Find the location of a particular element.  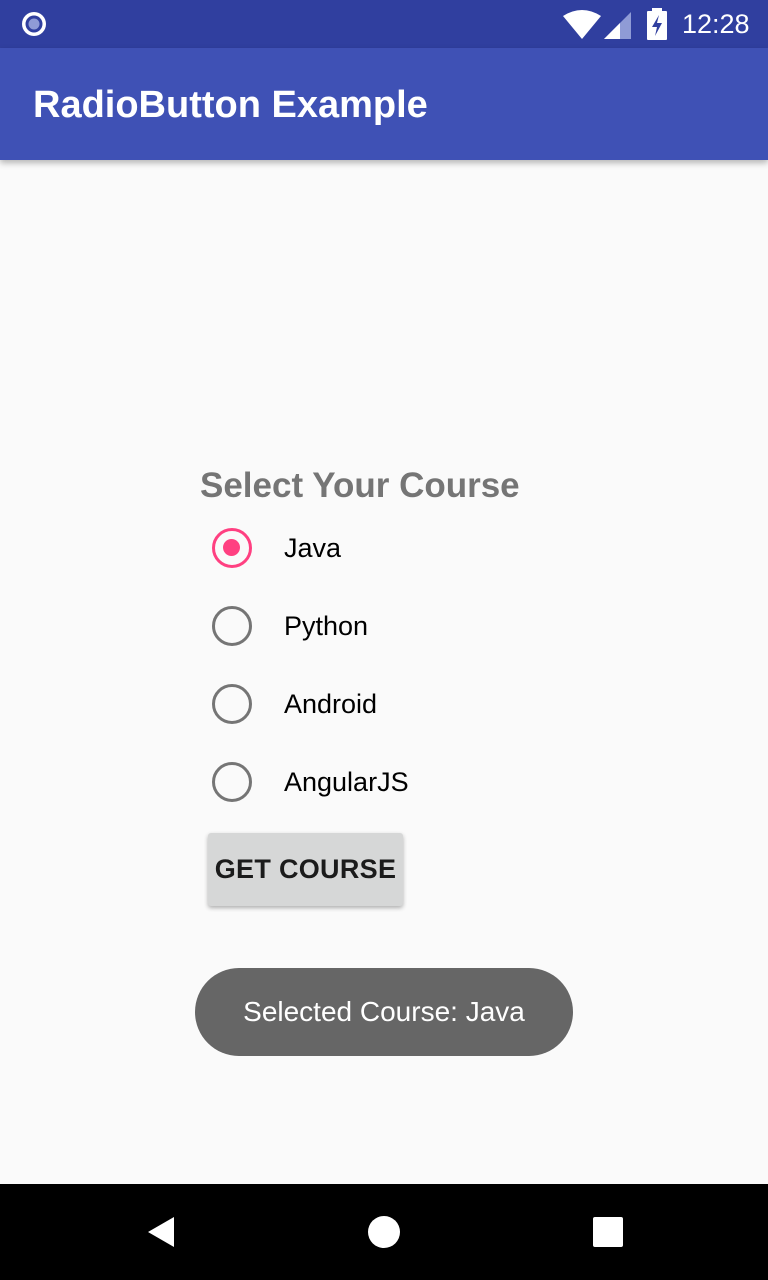

radio-label: Python is located at coordinates (326, 626).